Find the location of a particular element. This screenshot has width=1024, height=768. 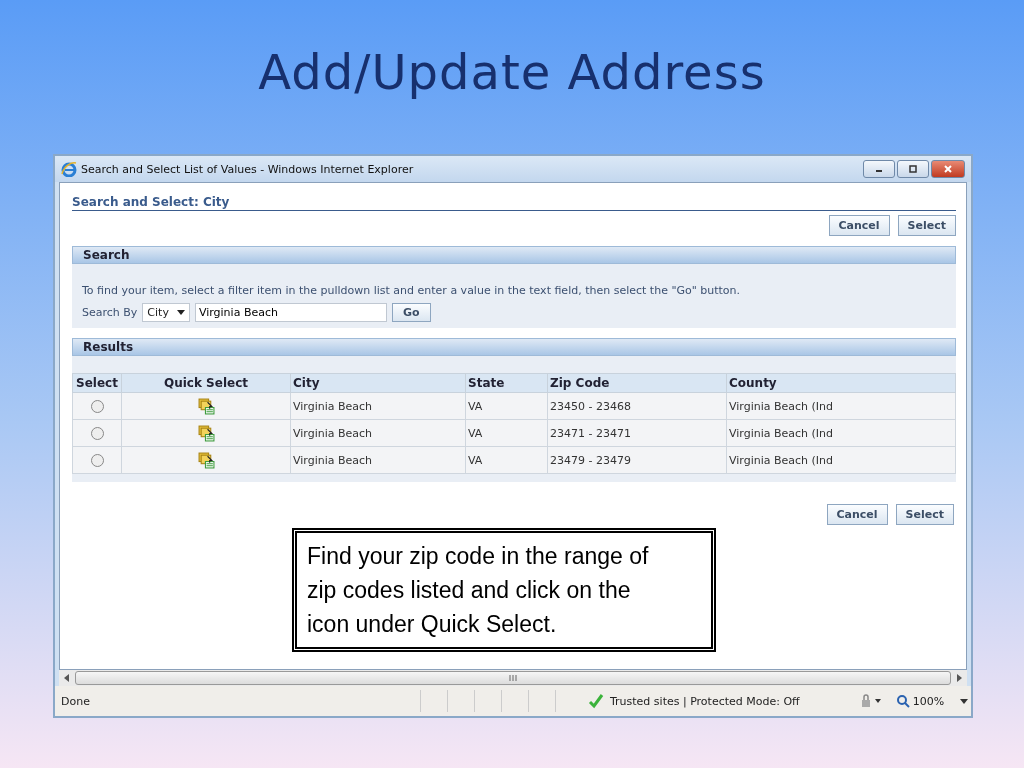

search-input: Virginia Beach is located at coordinates (290, 312).